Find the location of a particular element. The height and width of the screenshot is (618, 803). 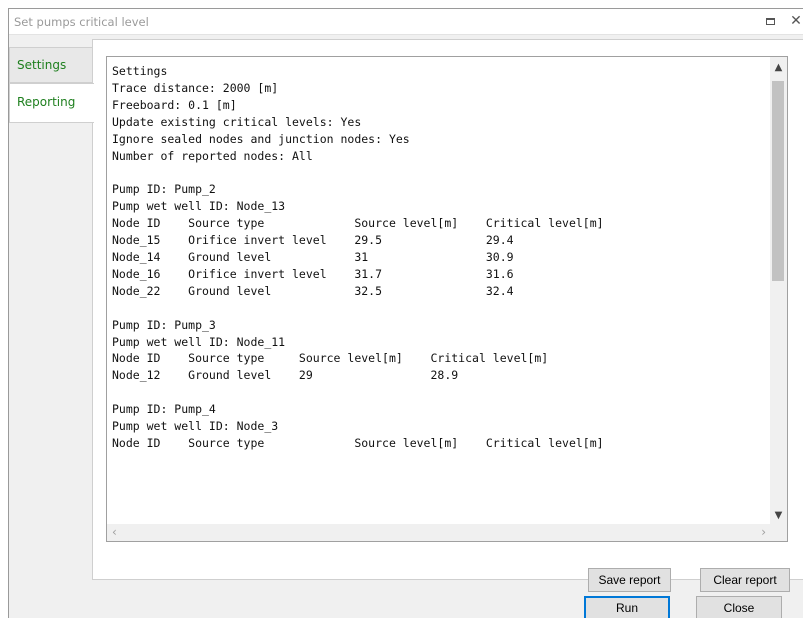

report-line: Node_12 Ground level 29 28.9 is located at coordinates (285, 375).